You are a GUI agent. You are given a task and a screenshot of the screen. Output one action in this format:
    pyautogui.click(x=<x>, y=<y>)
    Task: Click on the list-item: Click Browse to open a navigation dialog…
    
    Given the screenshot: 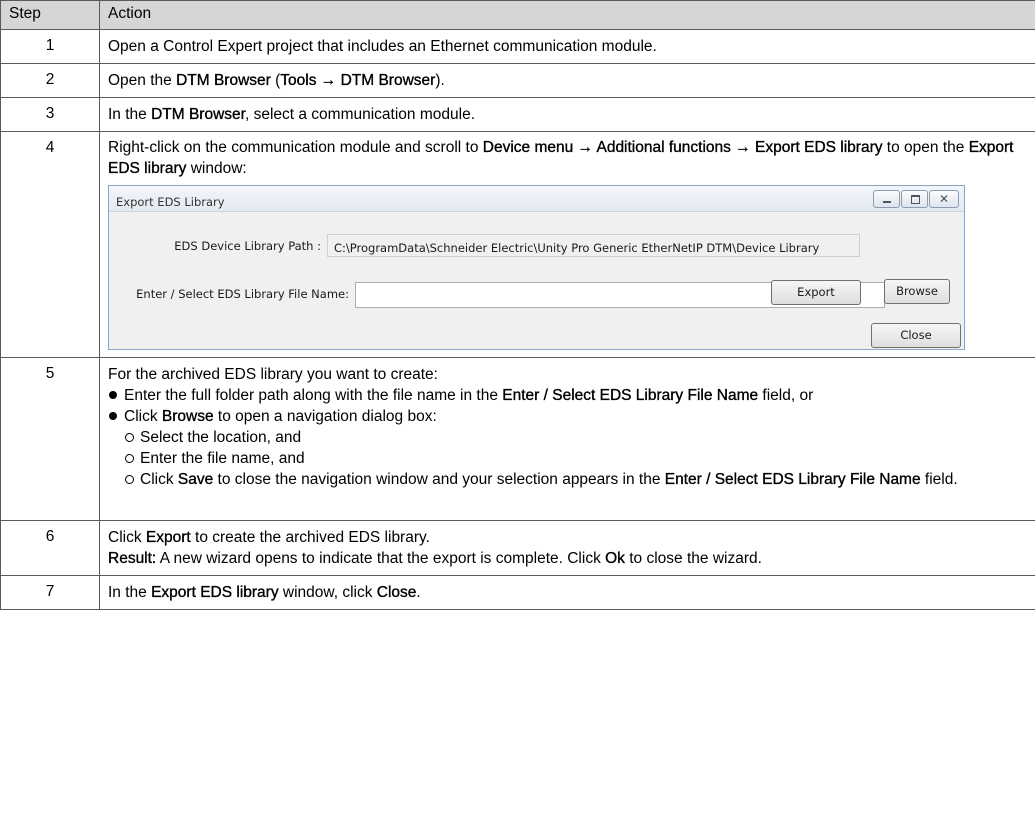 What is the action you would take?
    pyautogui.click(x=567, y=448)
    